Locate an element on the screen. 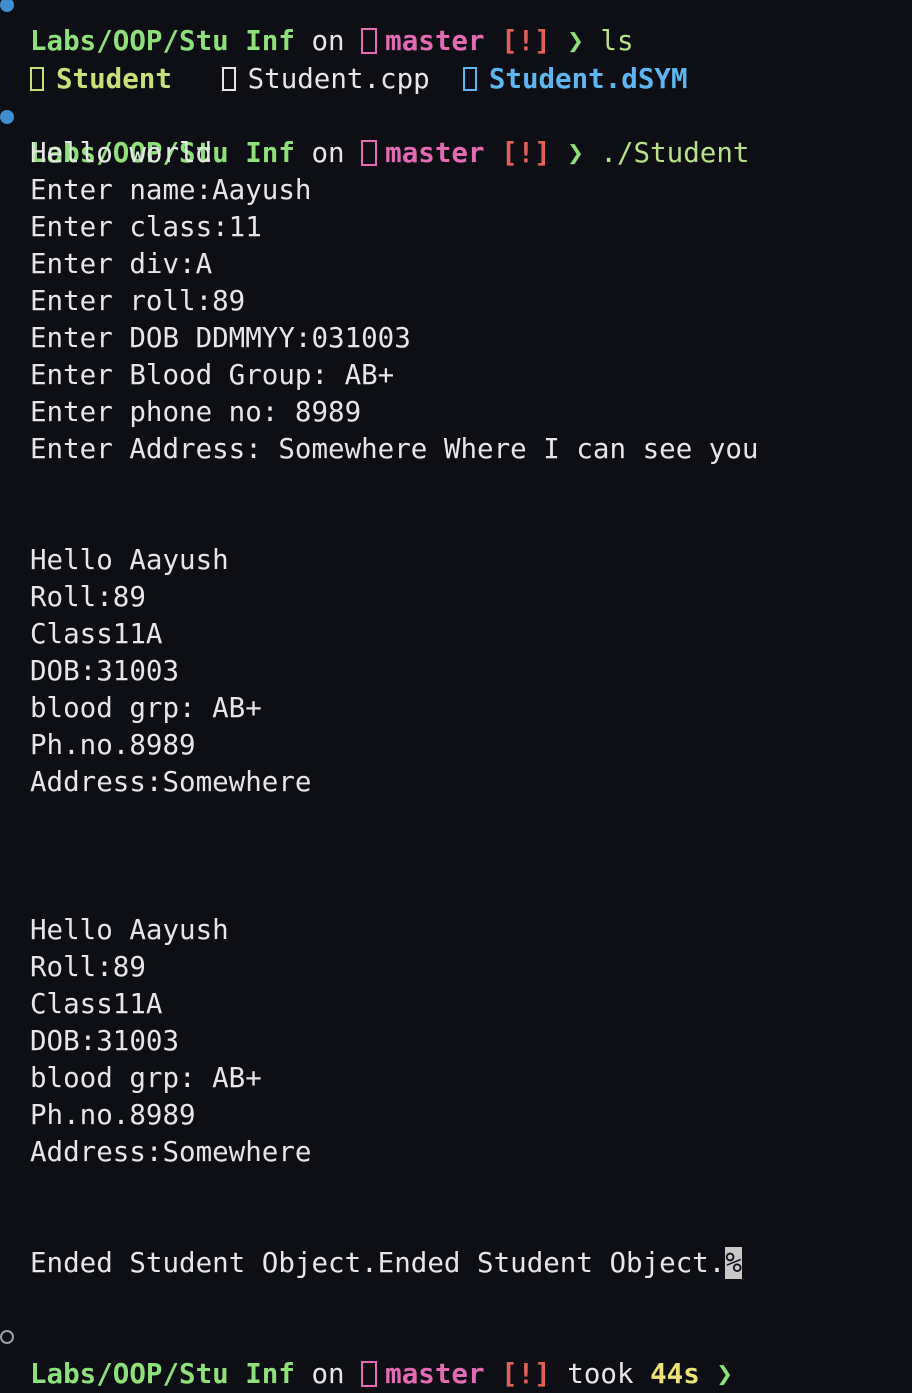  ls-output: Student Student.cpp Student.dSYM is located at coordinates (359, 59).